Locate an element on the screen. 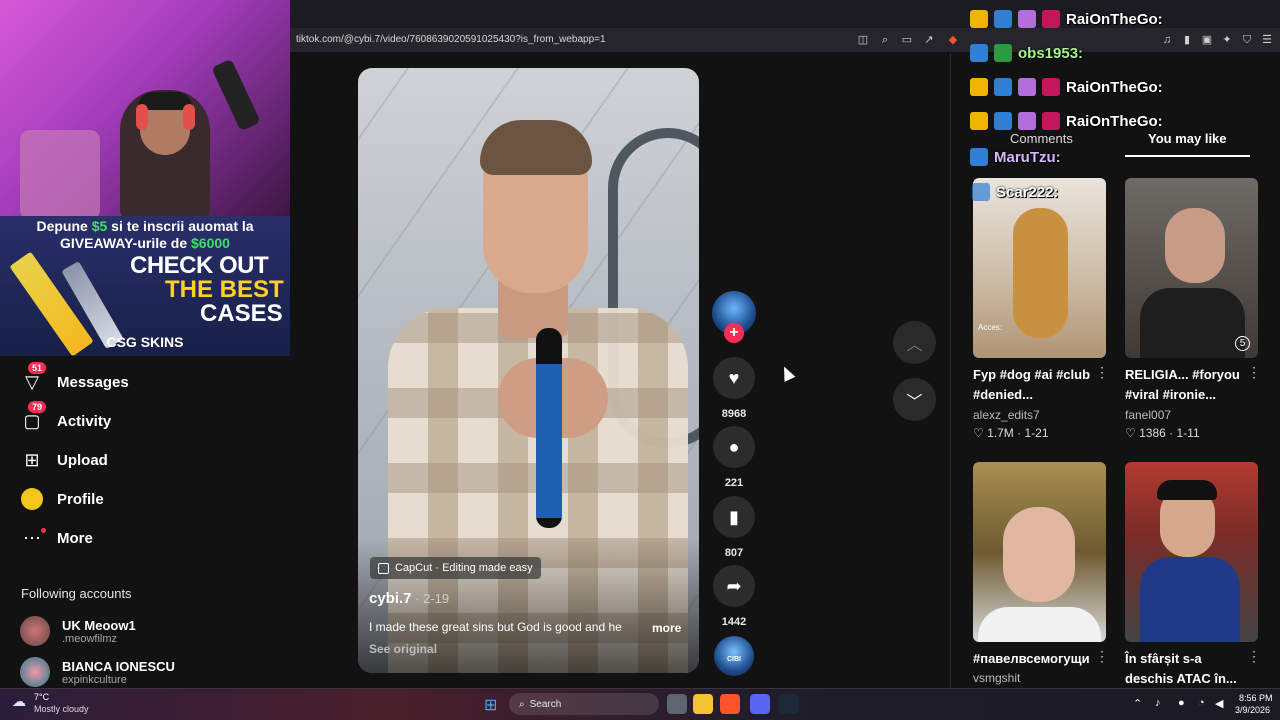 The image size is (1280, 720). comment-action: ● 221 is located at coordinates (734, 457).